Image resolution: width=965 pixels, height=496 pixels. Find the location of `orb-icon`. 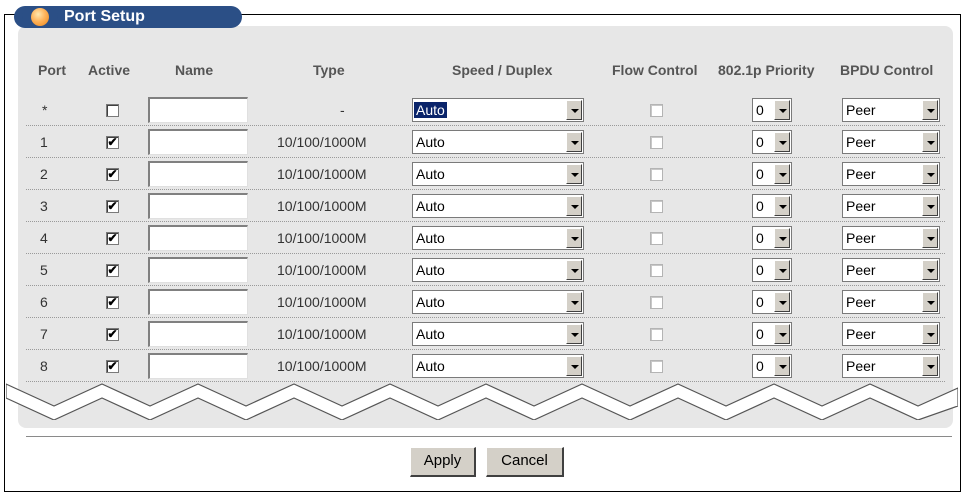

orb-icon is located at coordinates (40, 17).